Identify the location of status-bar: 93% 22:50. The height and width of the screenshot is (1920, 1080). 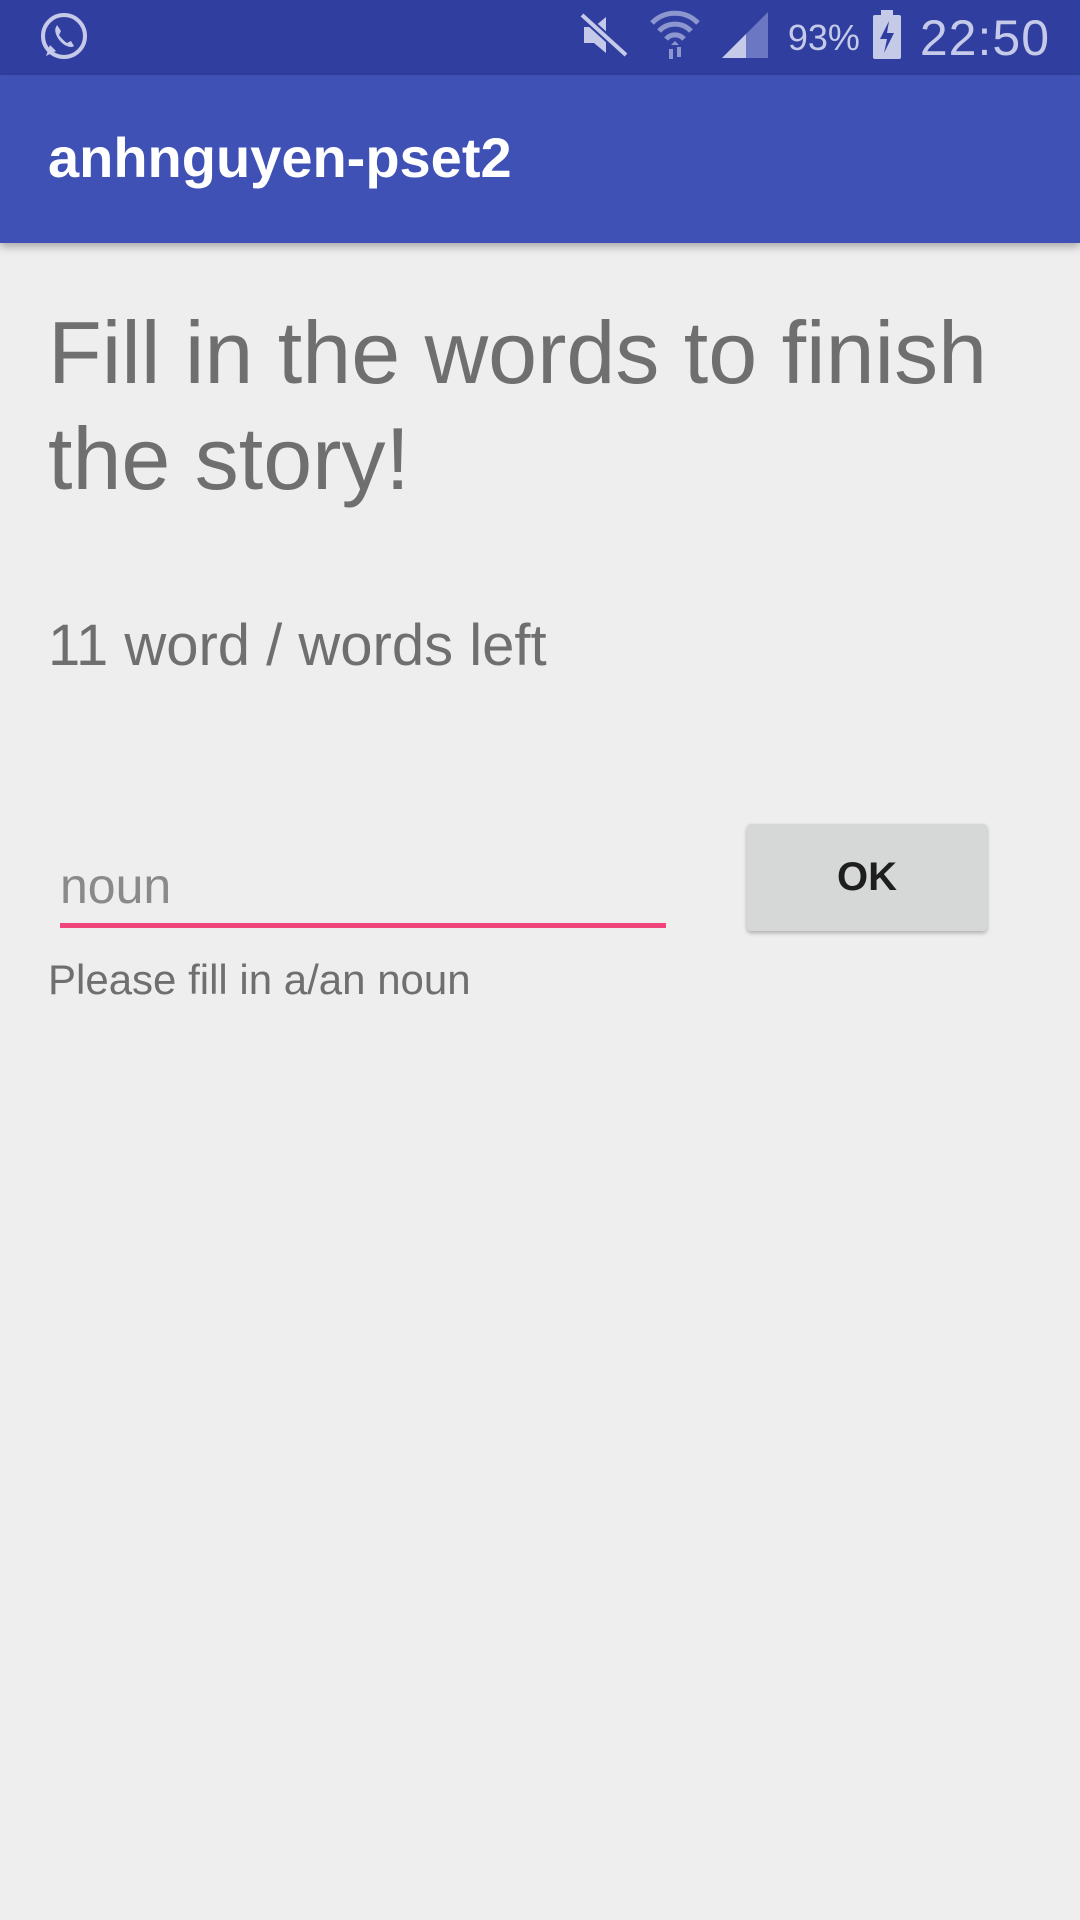
(540, 37).